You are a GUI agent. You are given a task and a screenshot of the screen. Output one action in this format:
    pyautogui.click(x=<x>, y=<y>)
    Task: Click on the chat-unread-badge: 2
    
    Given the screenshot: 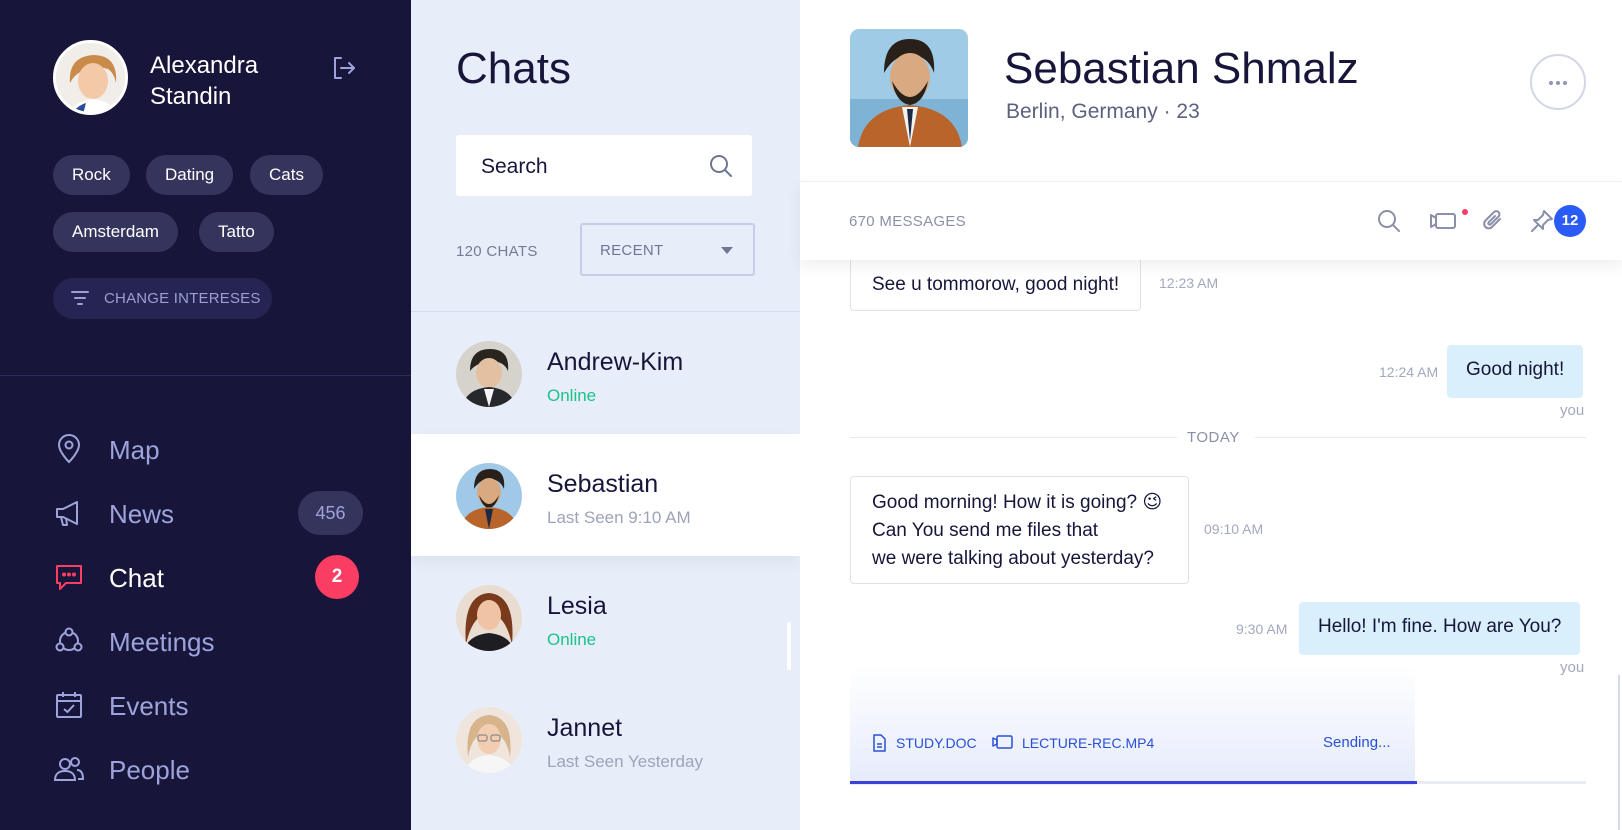 What is the action you would take?
    pyautogui.click(x=337, y=577)
    